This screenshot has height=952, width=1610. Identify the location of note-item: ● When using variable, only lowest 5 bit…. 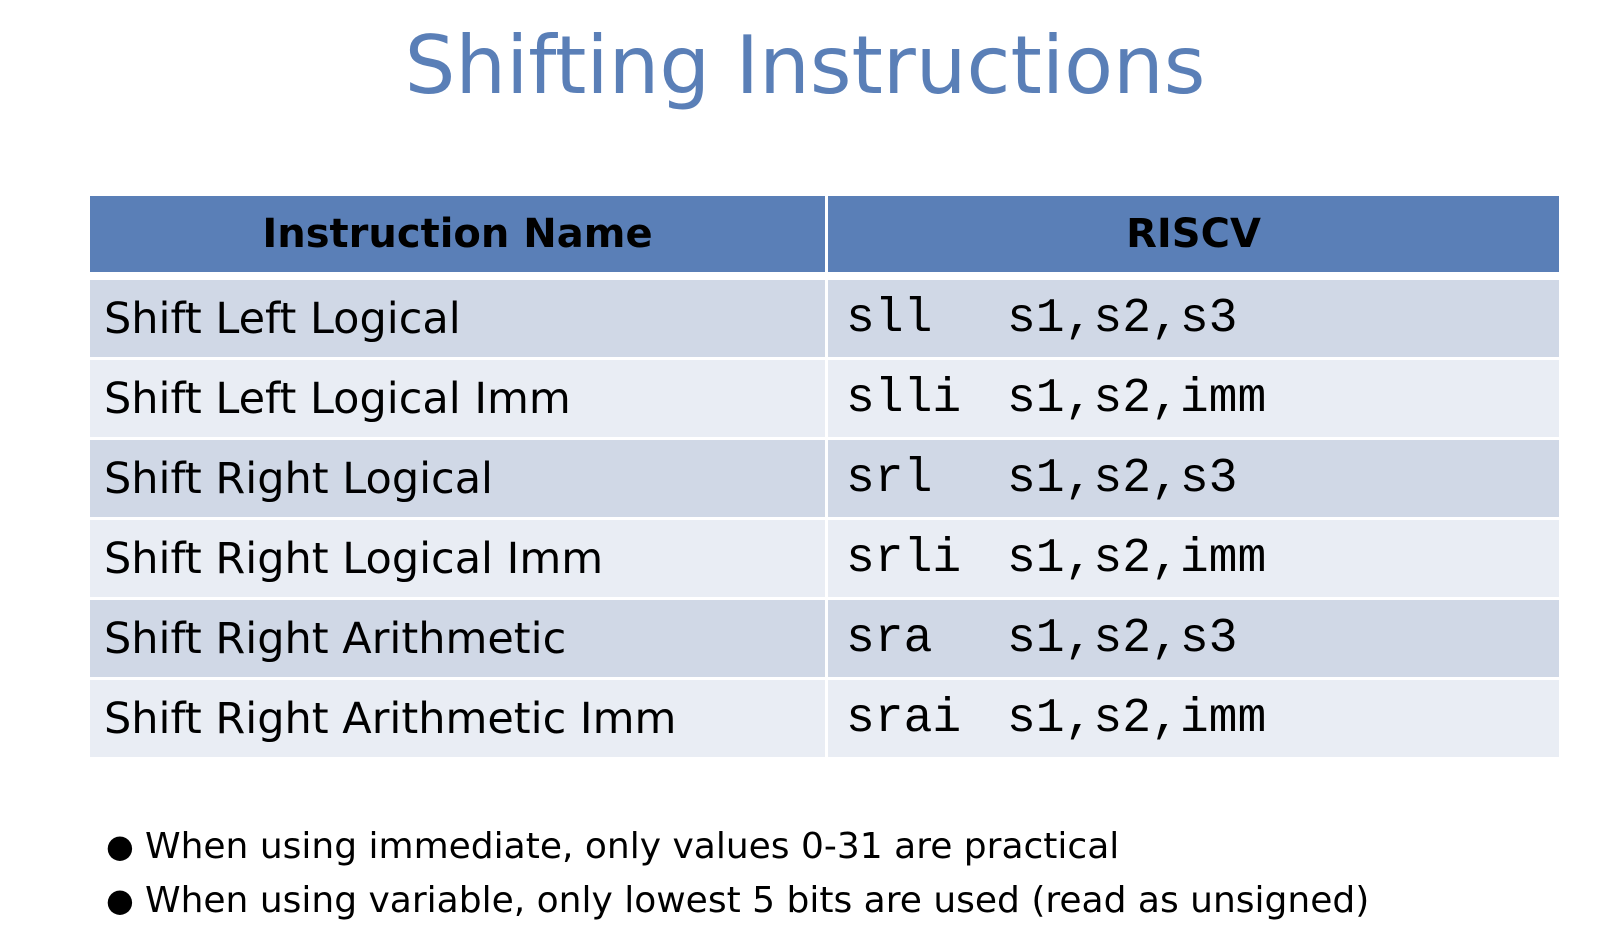
(734, 901).